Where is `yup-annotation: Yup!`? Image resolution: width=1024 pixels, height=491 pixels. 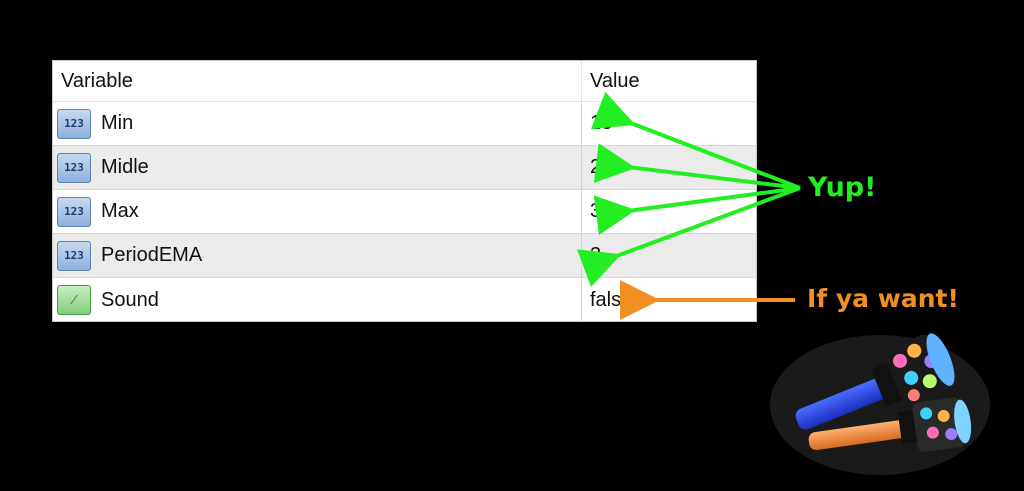
yup-annotation: Yup! is located at coordinates (842, 187).